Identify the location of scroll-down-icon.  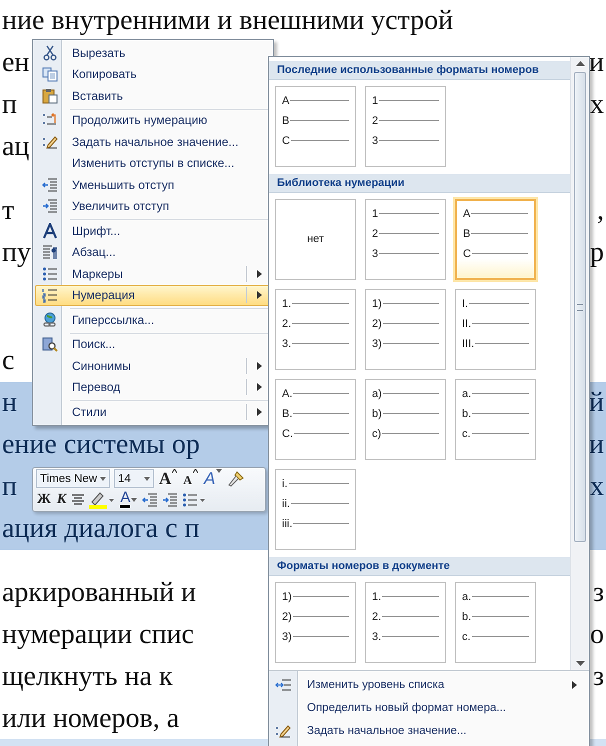
(580, 663).